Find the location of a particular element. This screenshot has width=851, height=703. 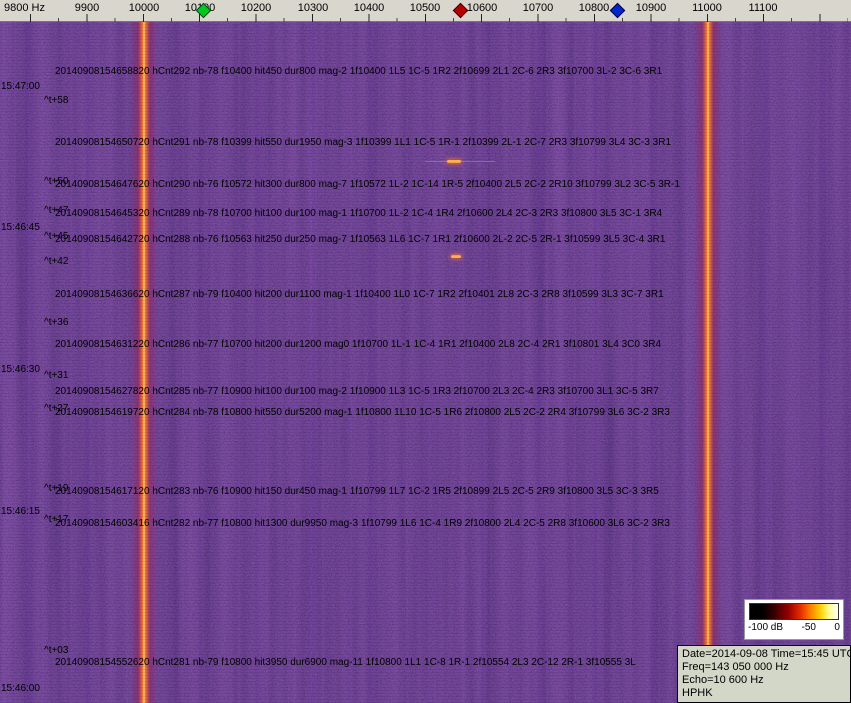

event-time-marker: ^t+31 is located at coordinates (56, 375).